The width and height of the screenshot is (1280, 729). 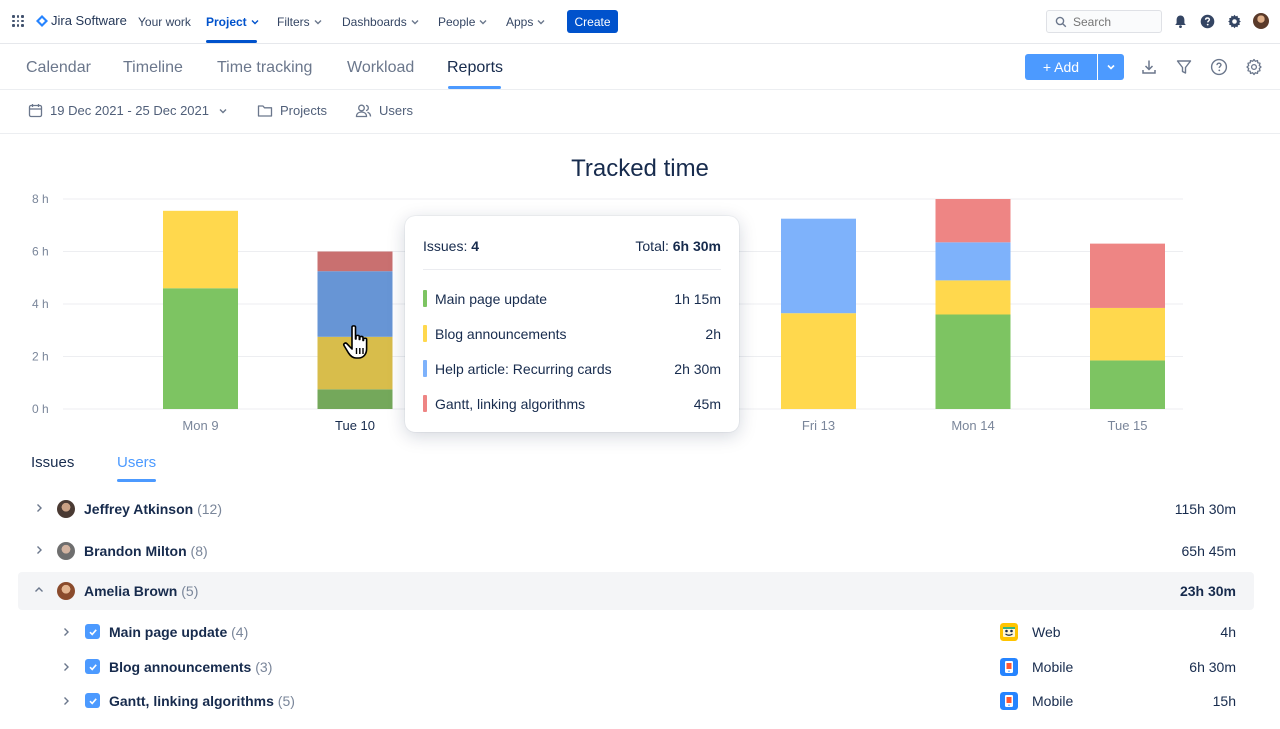 What do you see at coordinates (231, 41) in the screenshot?
I see `nav-active-indicator` at bounding box center [231, 41].